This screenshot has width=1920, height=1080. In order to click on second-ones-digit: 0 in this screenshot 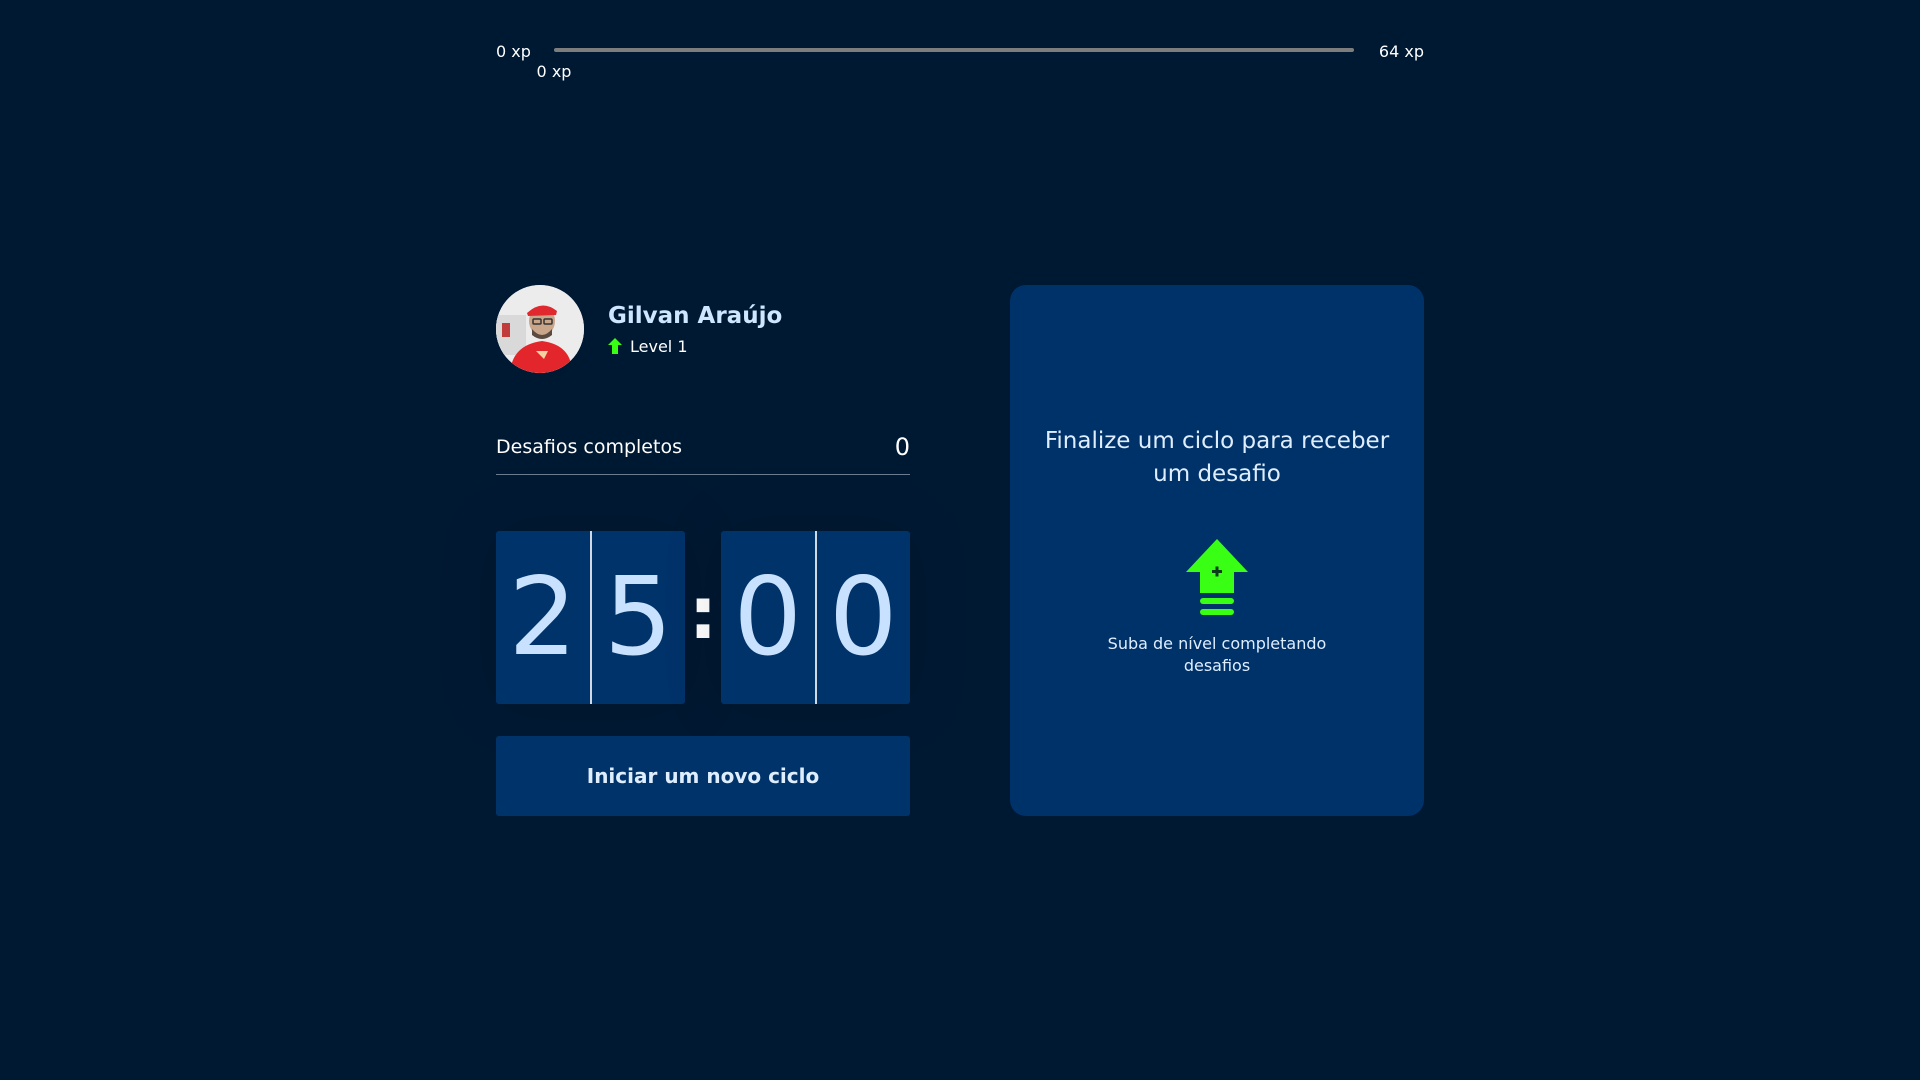, I will do `click(862, 617)`.